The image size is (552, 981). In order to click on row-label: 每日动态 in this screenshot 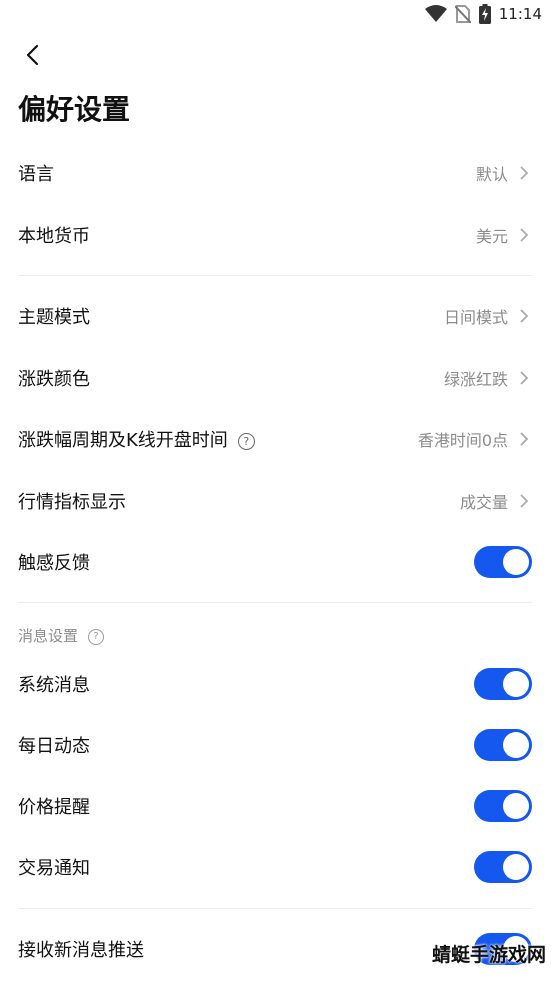, I will do `click(54, 746)`.